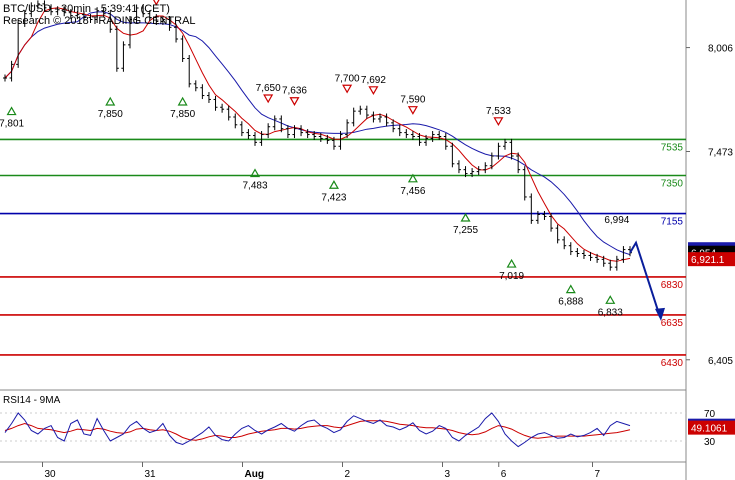 Image resolution: width=735 pixels, height=480 pixels. What do you see at coordinates (498, 111) in the screenshot?
I see `peak-label: 7,533` at bounding box center [498, 111].